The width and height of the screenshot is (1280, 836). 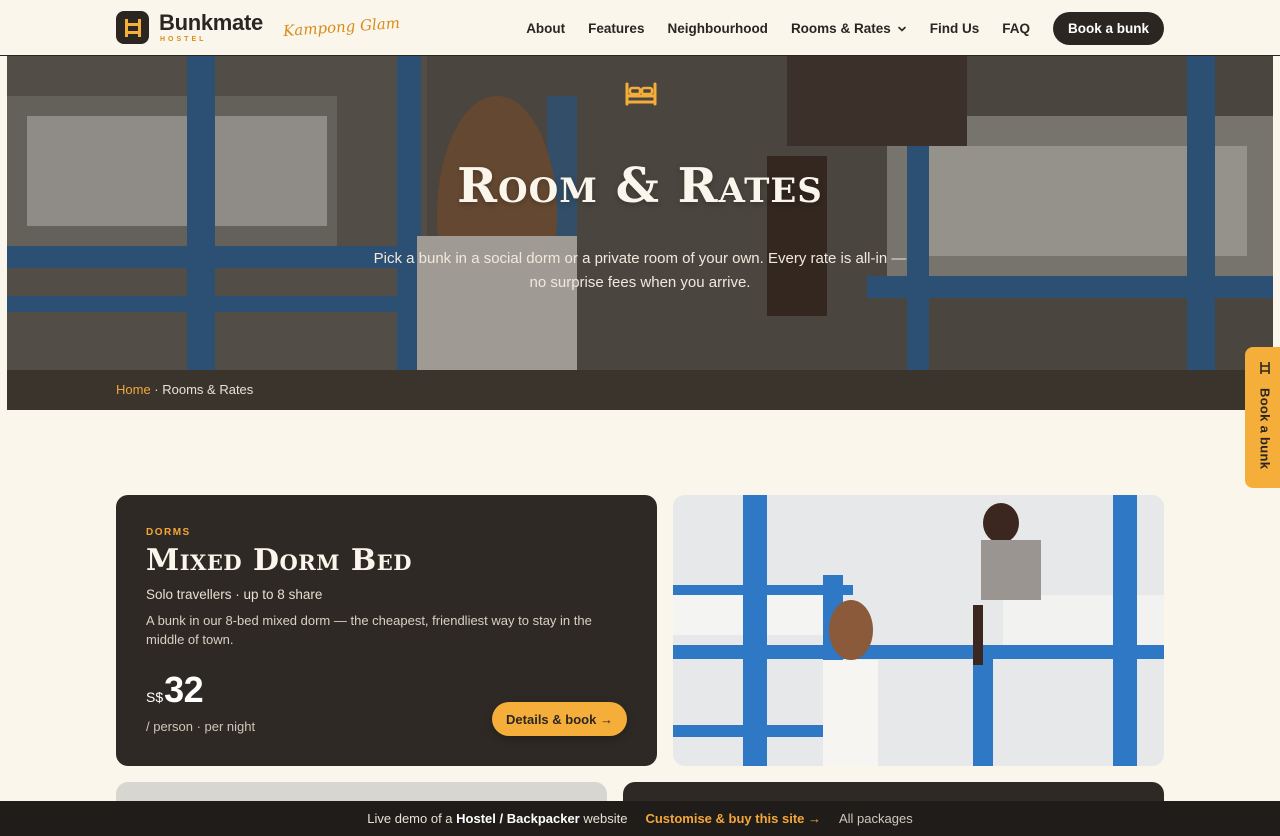 I want to click on price-unit: / person · per night, so click(x=201, y=726).